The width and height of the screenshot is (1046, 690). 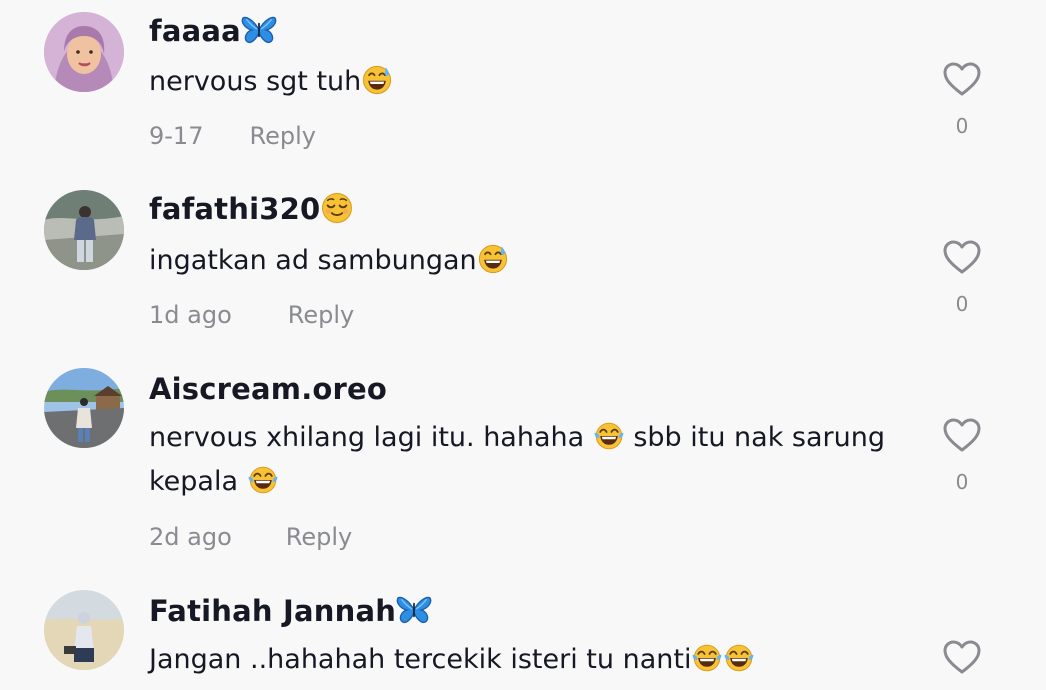 I want to click on comment-date: 1d ago, so click(x=190, y=315).